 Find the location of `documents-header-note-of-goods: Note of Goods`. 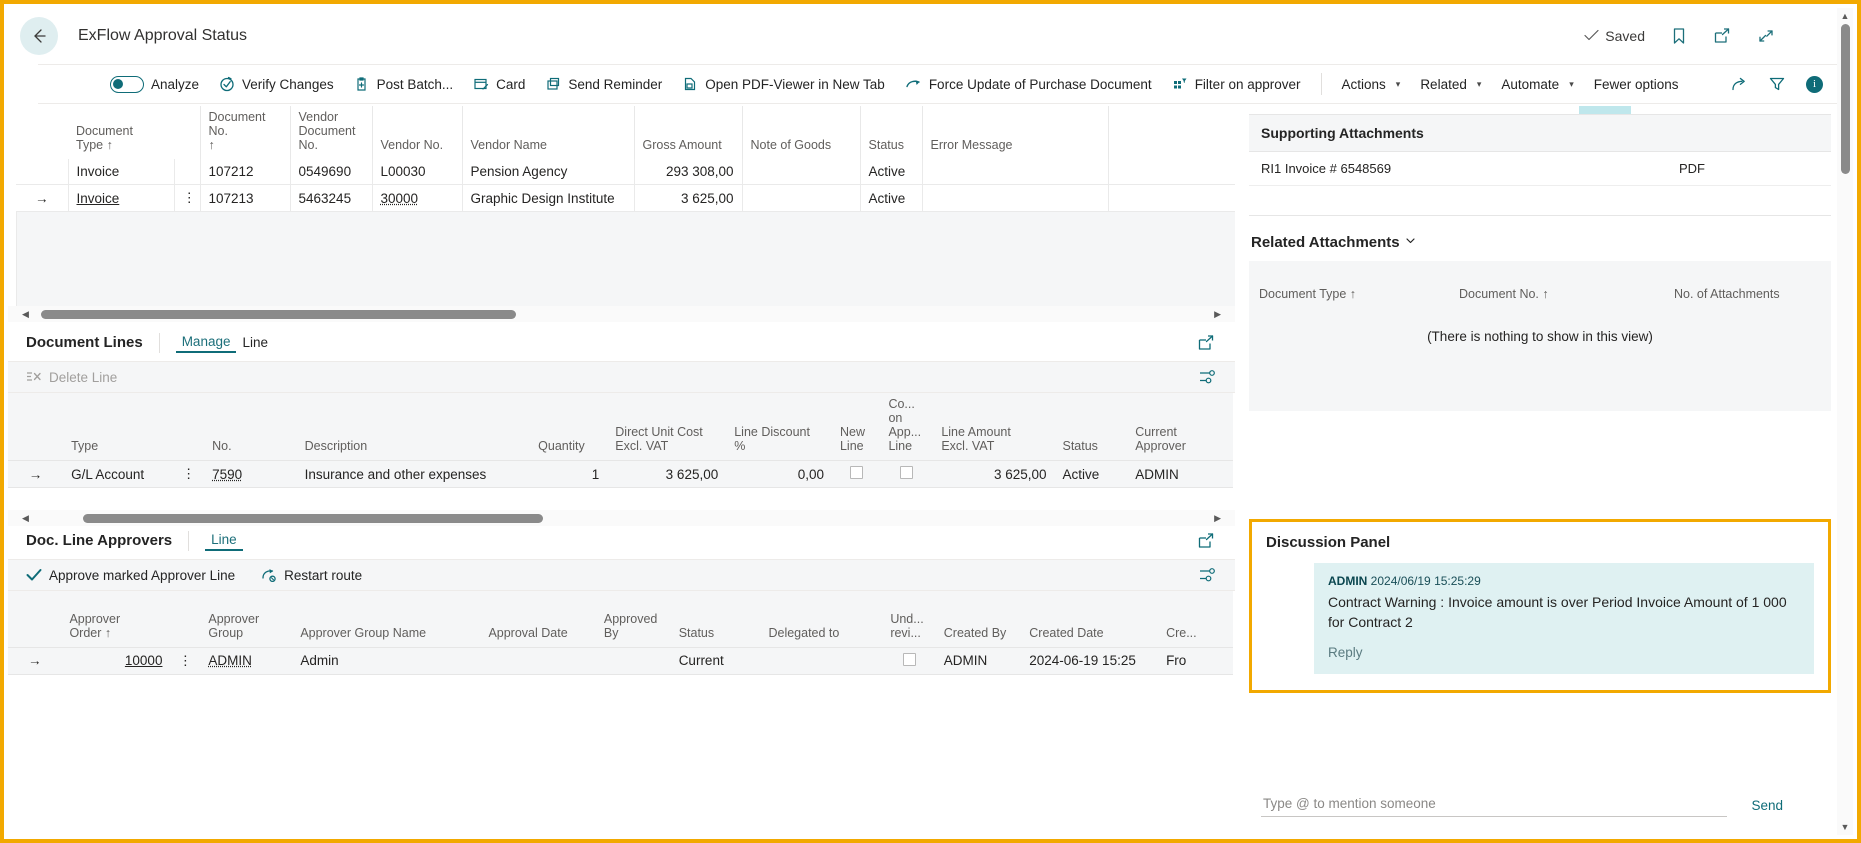

documents-header-note-of-goods: Note of Goods is located at coordinates (801, 132).